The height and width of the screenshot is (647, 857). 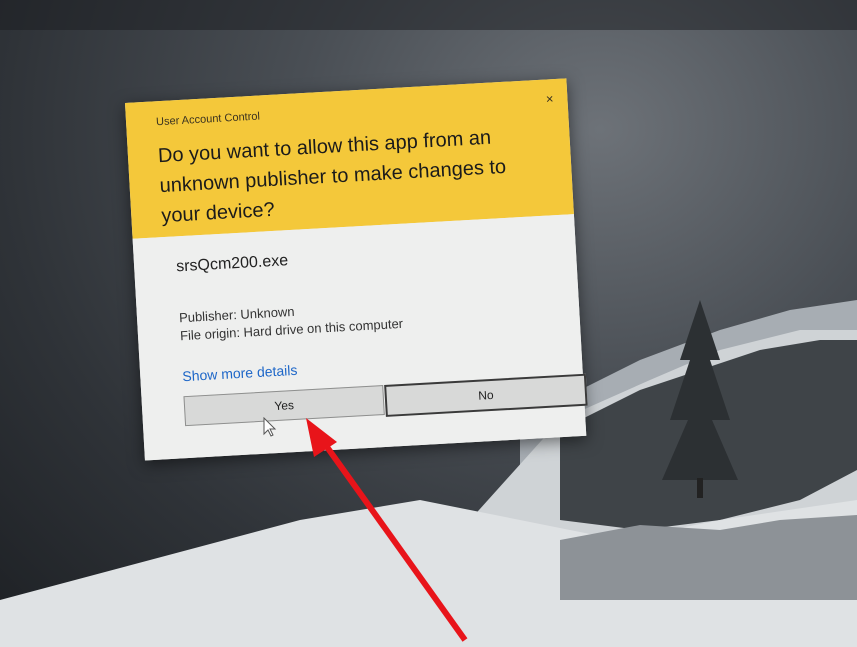 What do you see at coordinates (284, 406) in the screenshot?
I see `yes-button: Yes` at bounding box center [284, 406].